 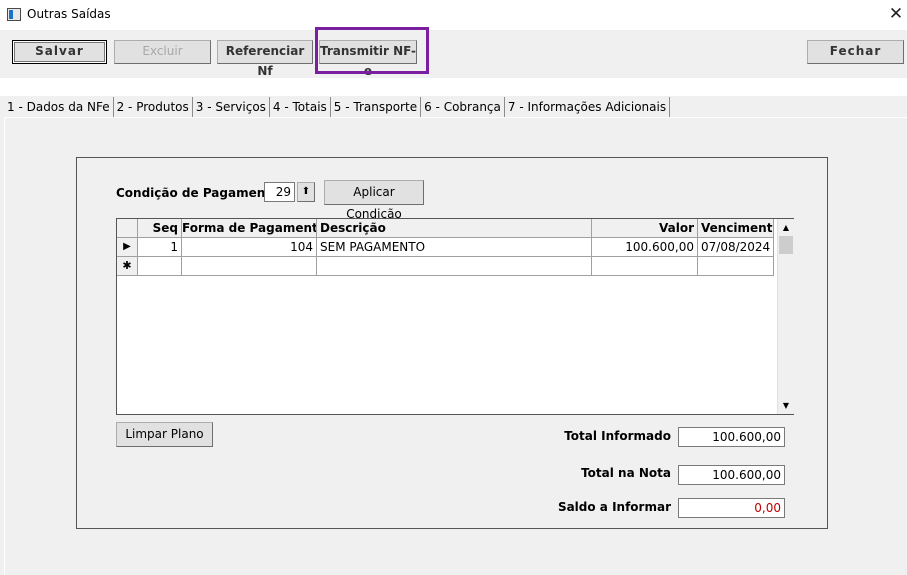 What do you see at coordinates (231, 107) in the screenshot?
I see `tab-servicos: 3 - Serviços` at bounding box center [231, 107].